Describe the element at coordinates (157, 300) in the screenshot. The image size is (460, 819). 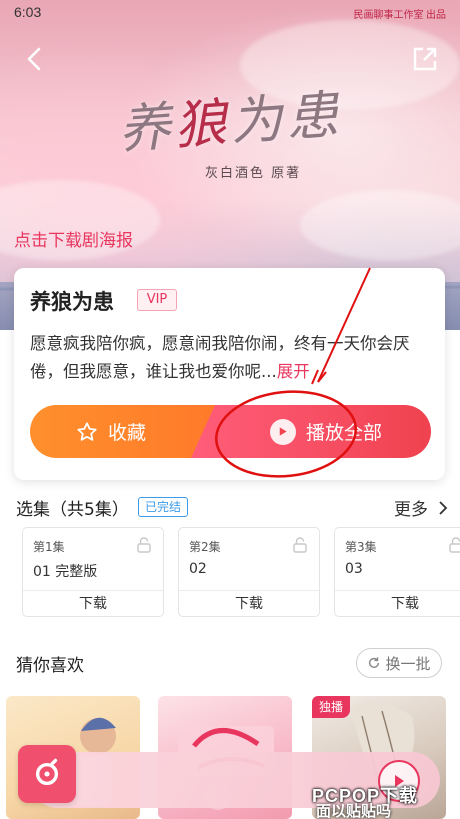
I see `vip-badge: VIP` at that location.